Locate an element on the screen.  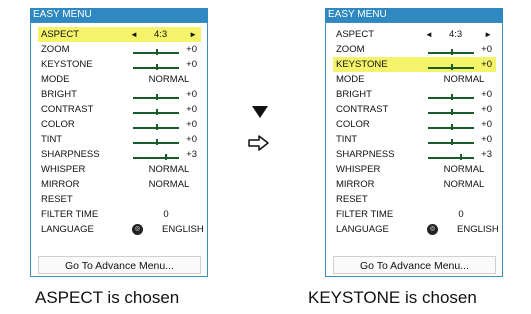
contrast-value: +0 is located at coordinates (486, 109).